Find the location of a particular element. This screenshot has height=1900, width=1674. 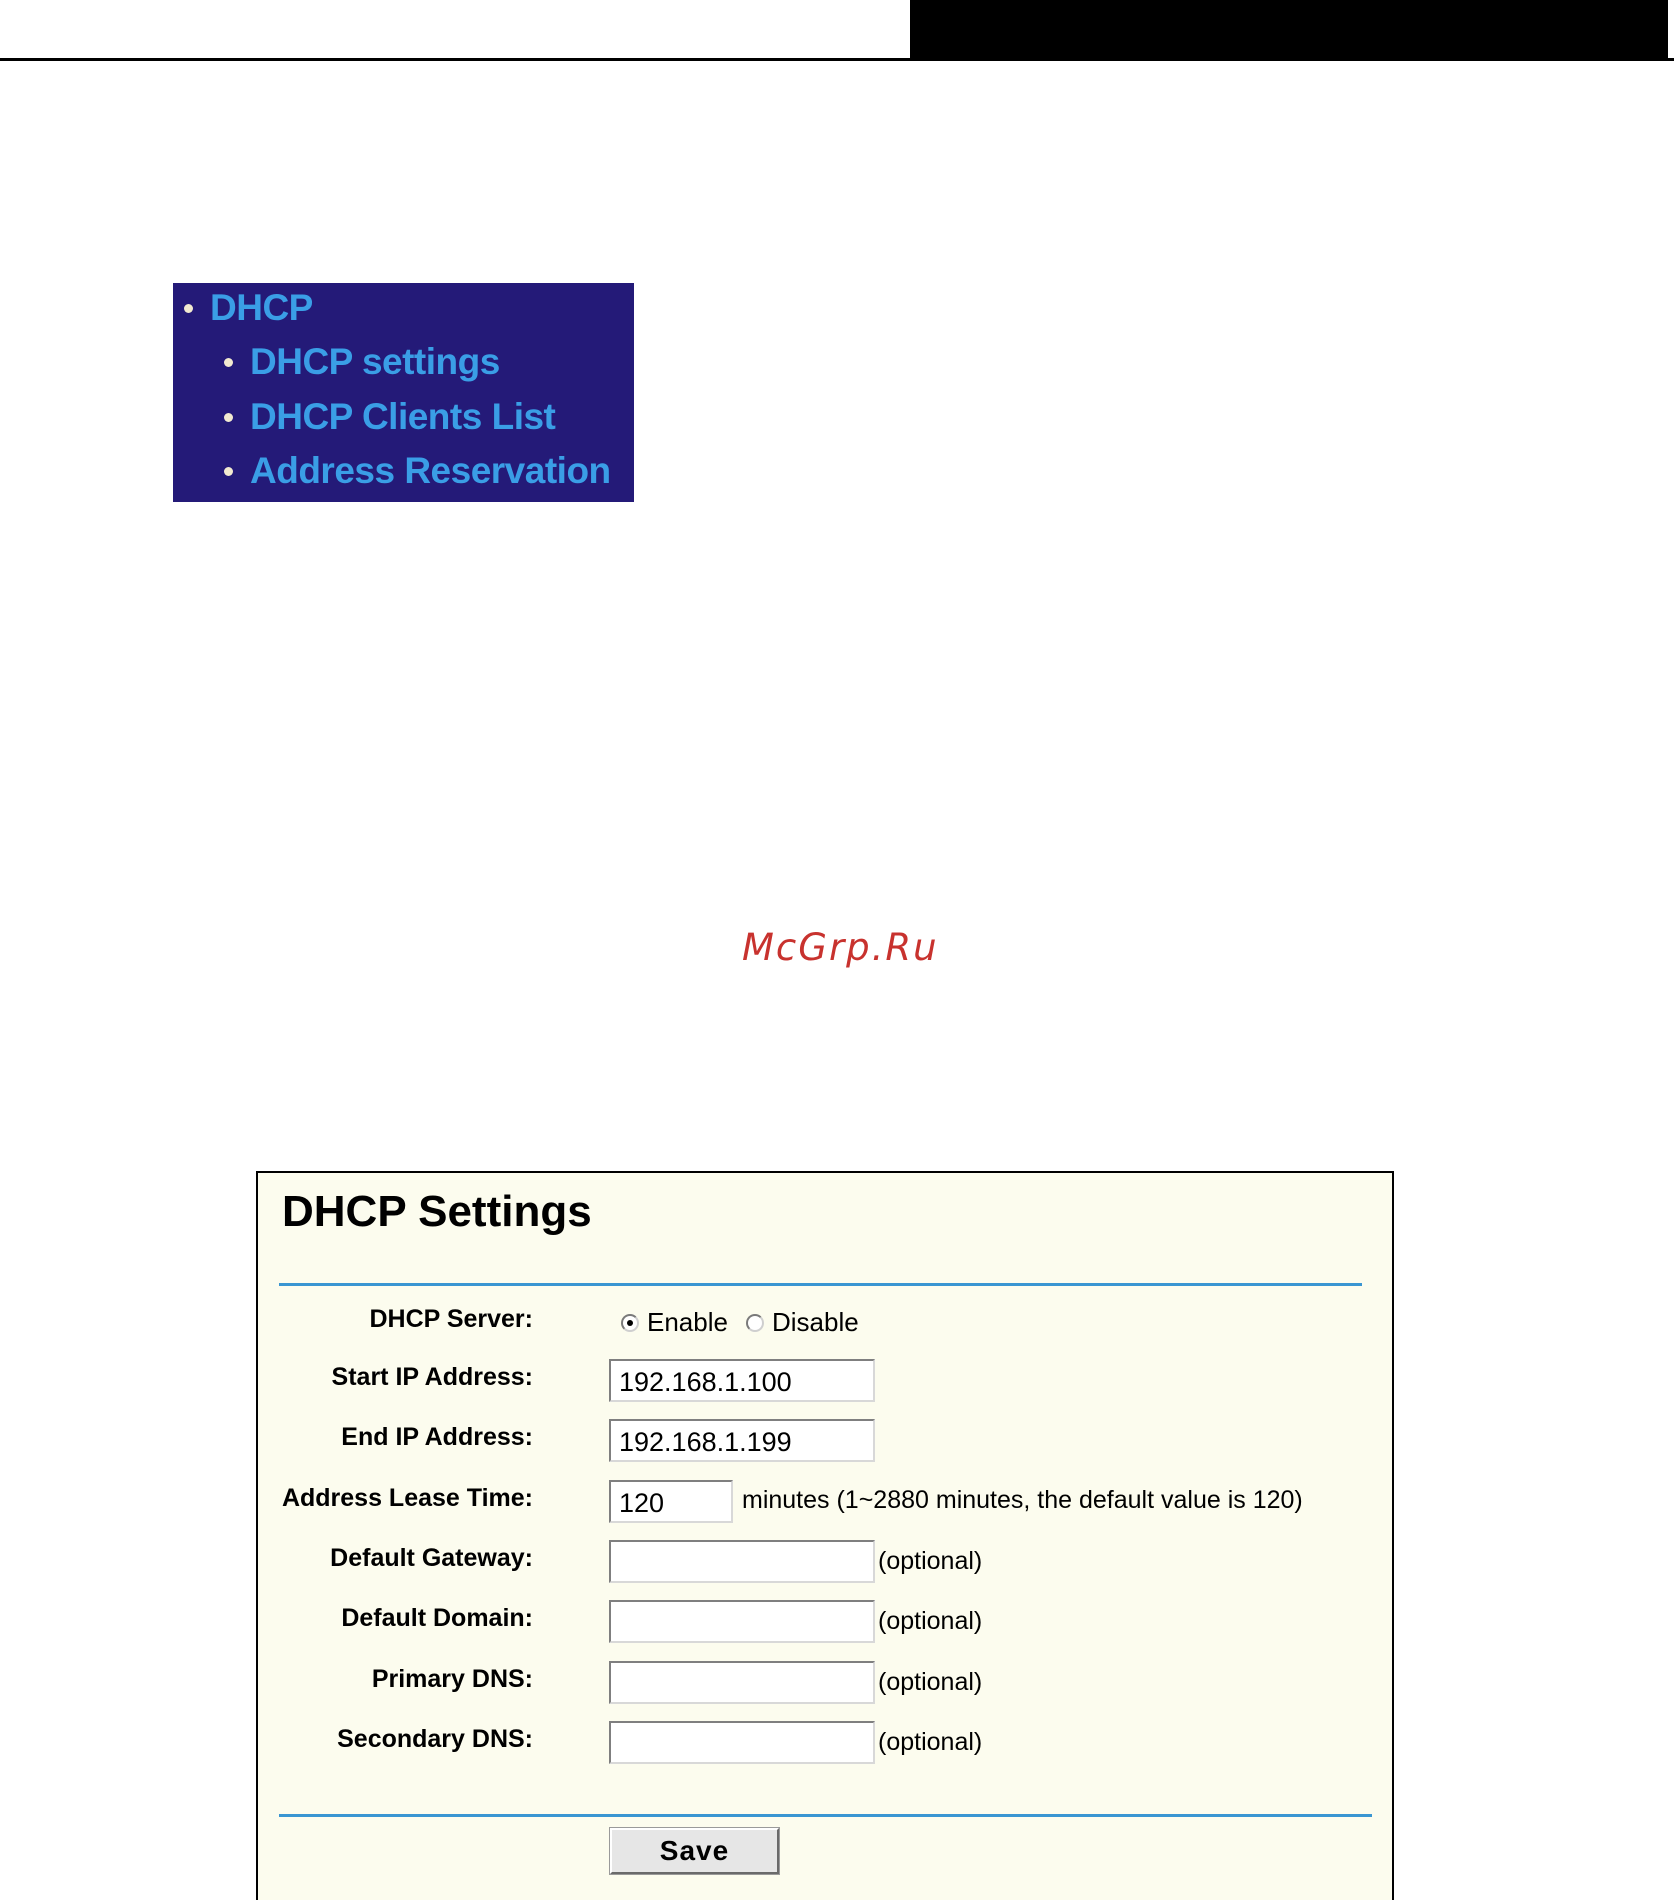

default-gateway-optional: (optional) is located at coordinates (930, 1561).